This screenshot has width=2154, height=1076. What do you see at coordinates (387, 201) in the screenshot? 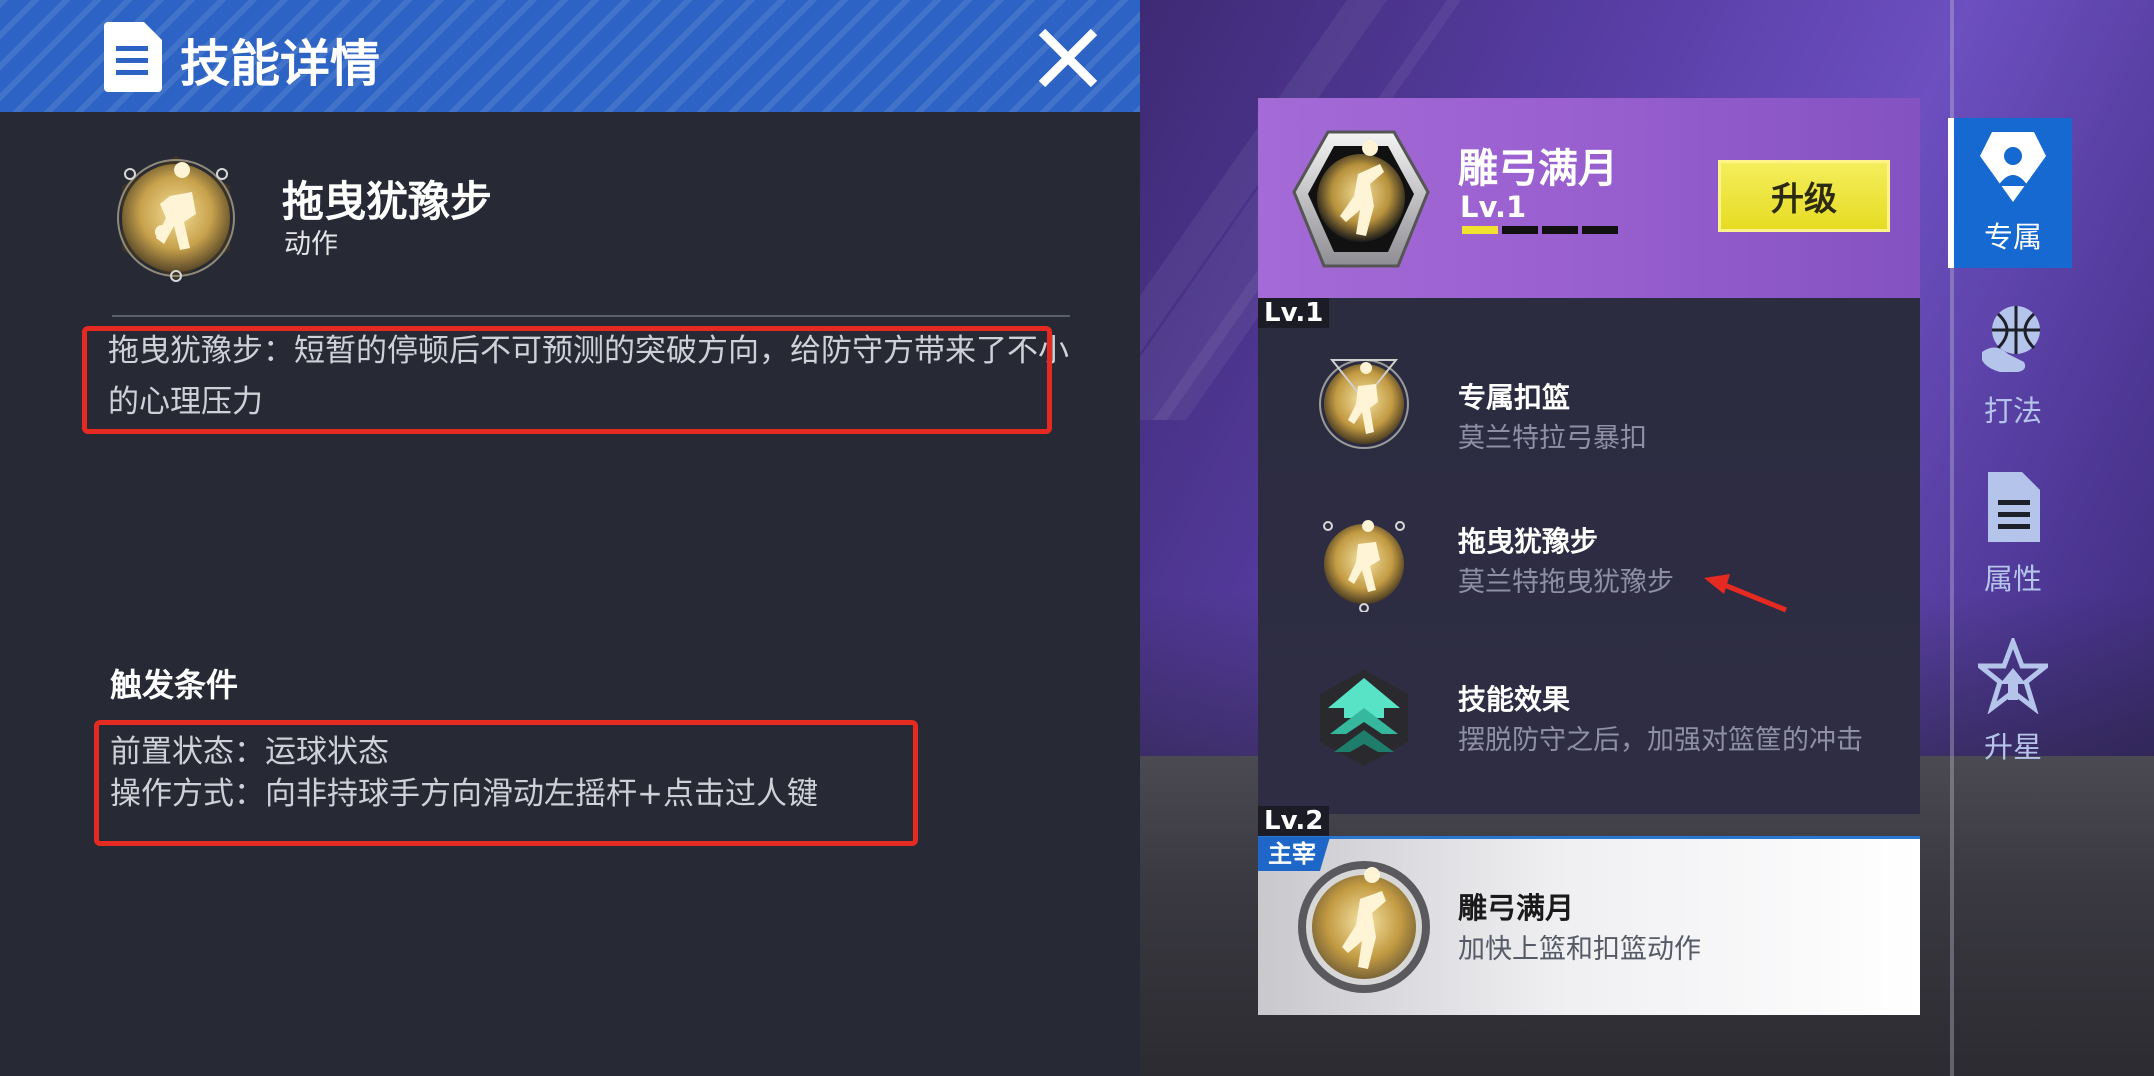
I see `skill-name: 拖曳犹豫步` at bounding box center [387, 201].